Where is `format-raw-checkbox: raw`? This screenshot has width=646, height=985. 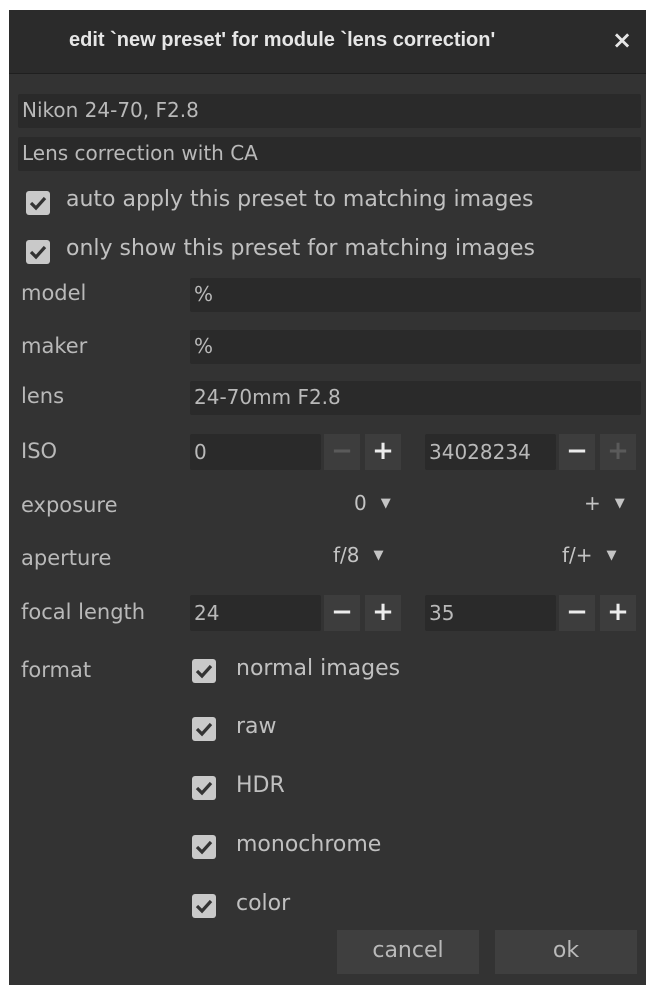 format-raw-checkbox: raw is located at coordinates (340, 729).